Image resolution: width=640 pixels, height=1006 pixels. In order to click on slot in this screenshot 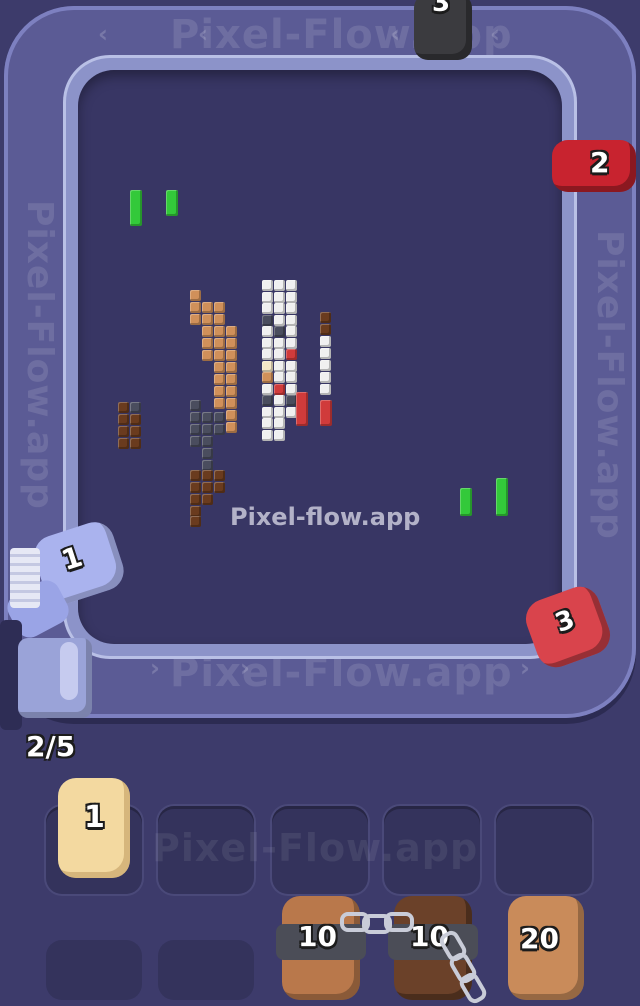, I will do `click(544, 850)`.